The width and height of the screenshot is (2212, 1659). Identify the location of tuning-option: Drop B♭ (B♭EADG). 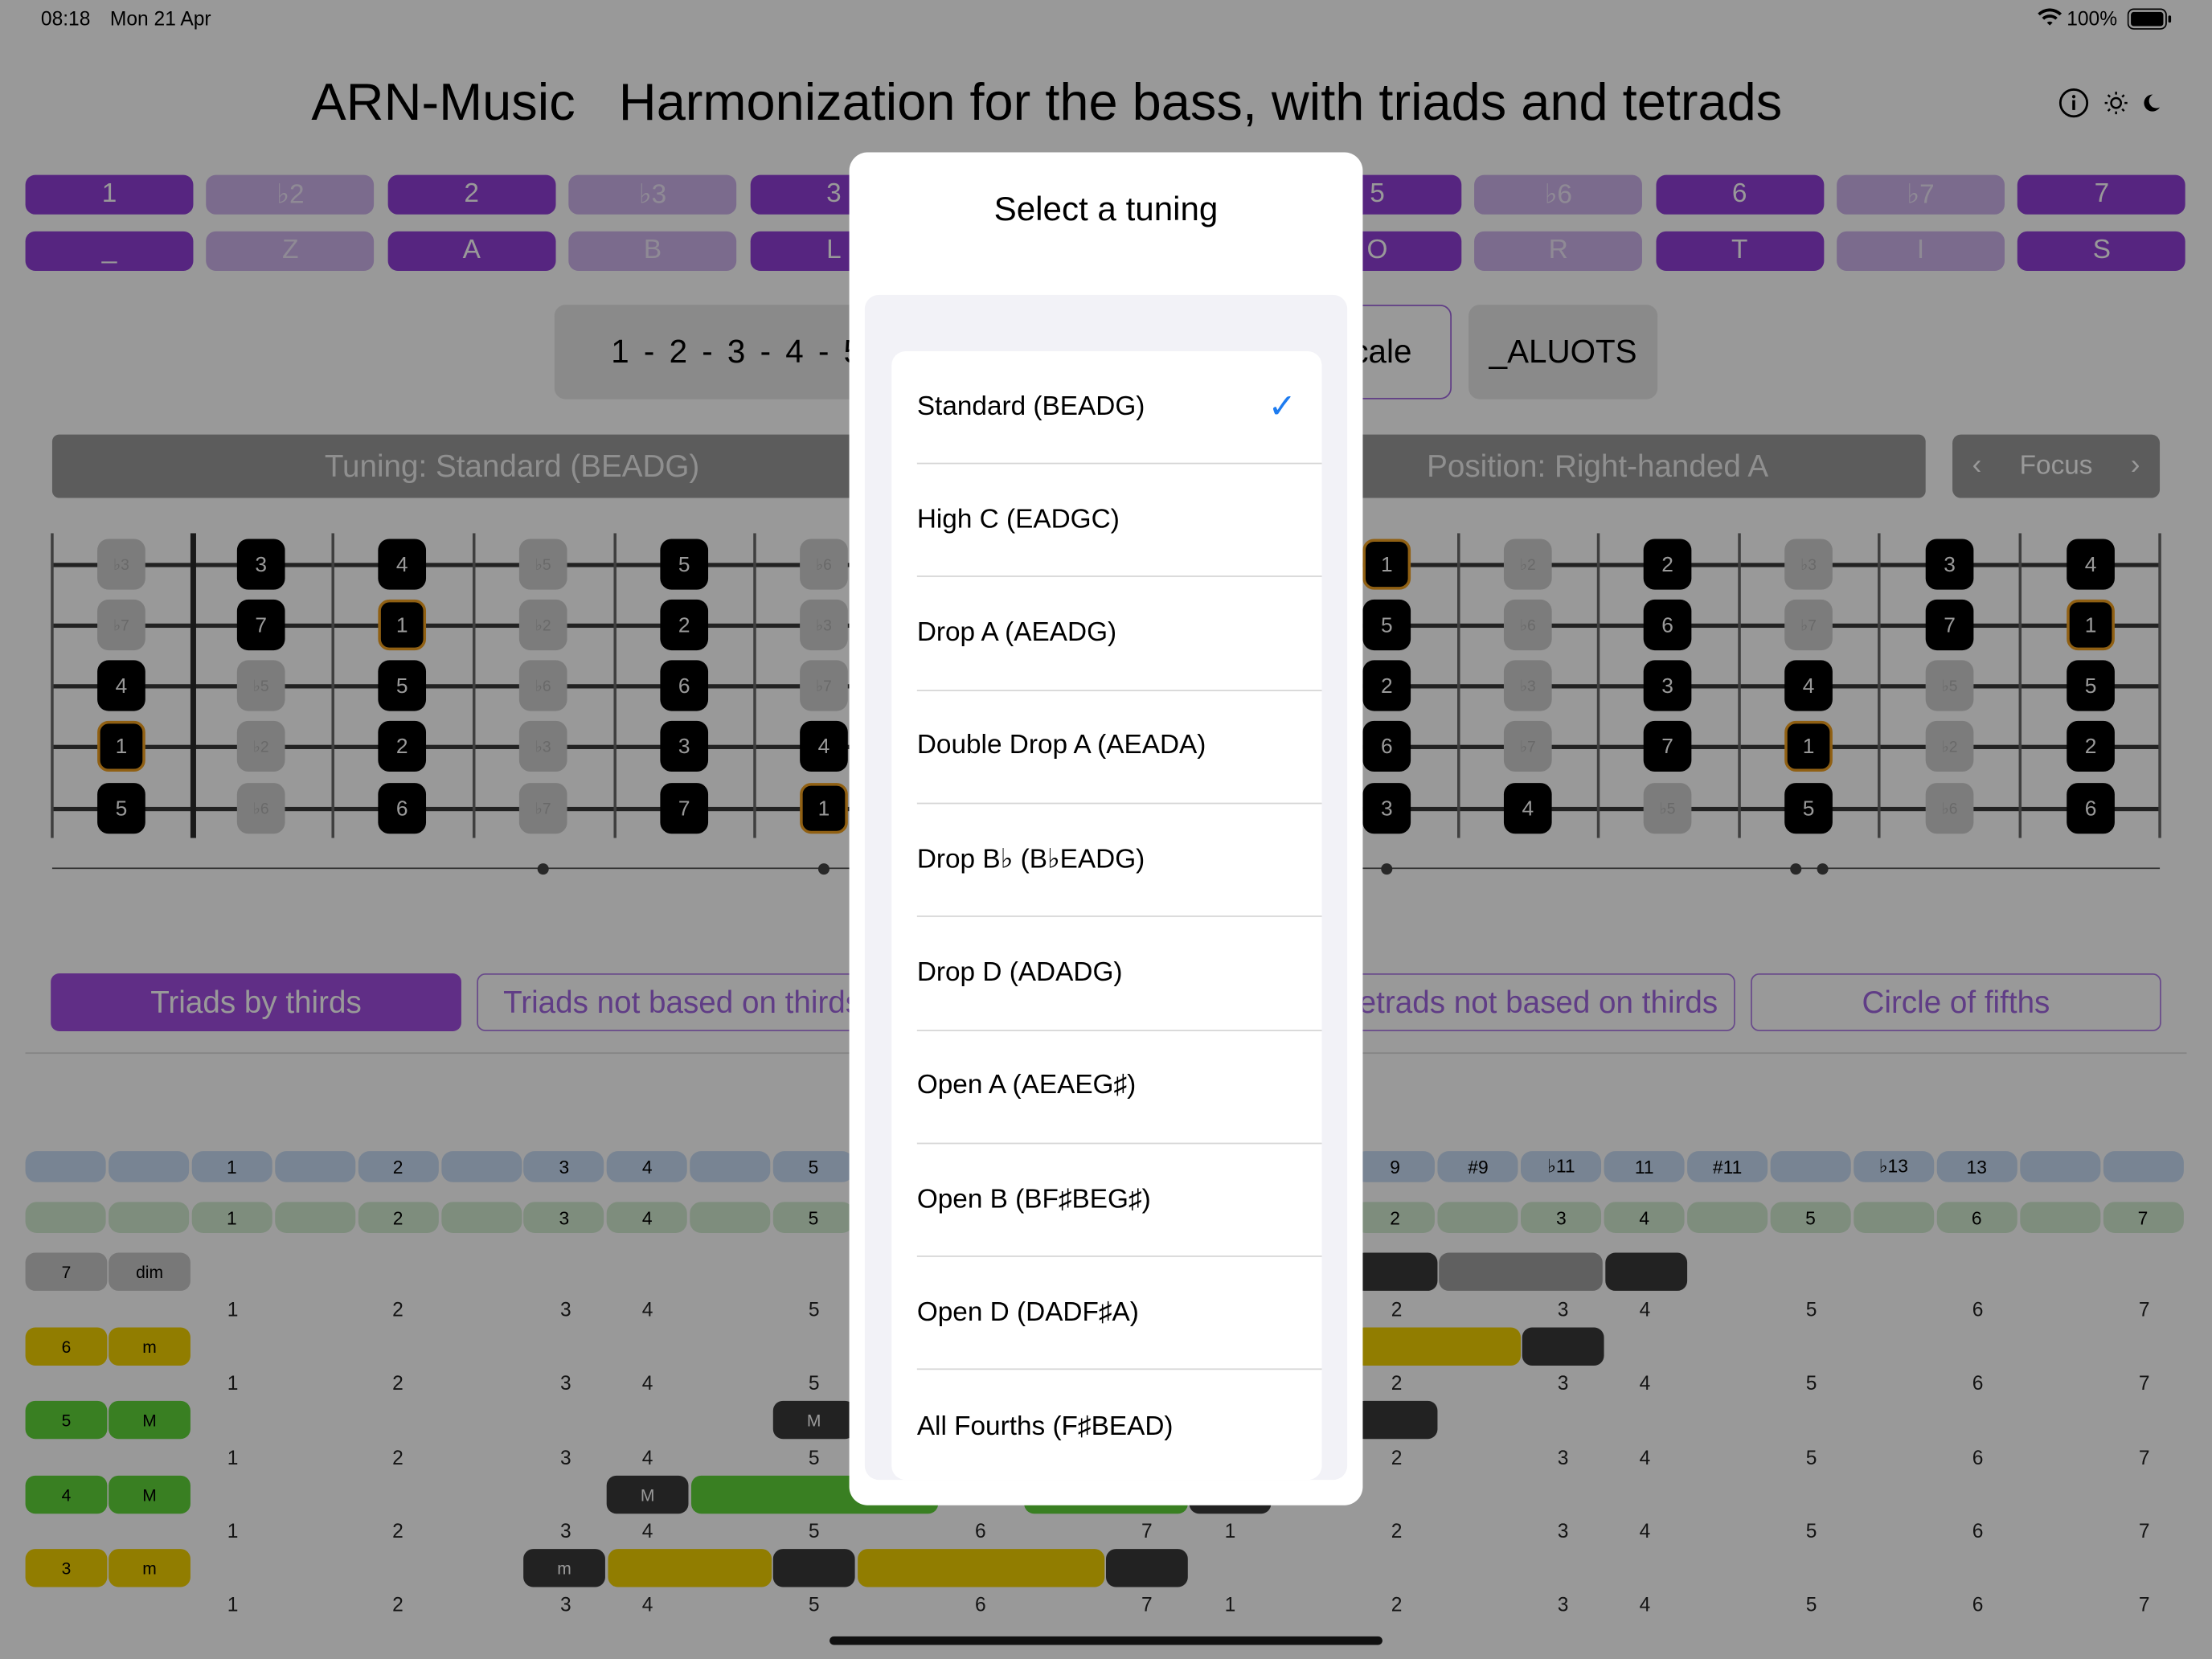
(1119, 862).